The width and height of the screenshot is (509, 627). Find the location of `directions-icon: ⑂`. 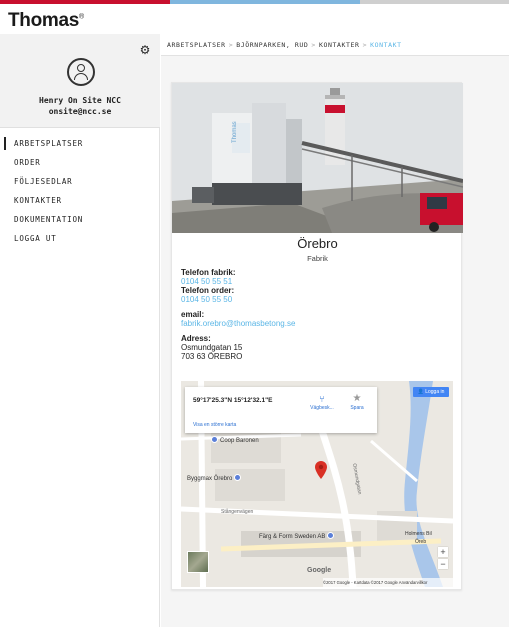

directions-icon: ⑂ is located at coordinates (322, 399).